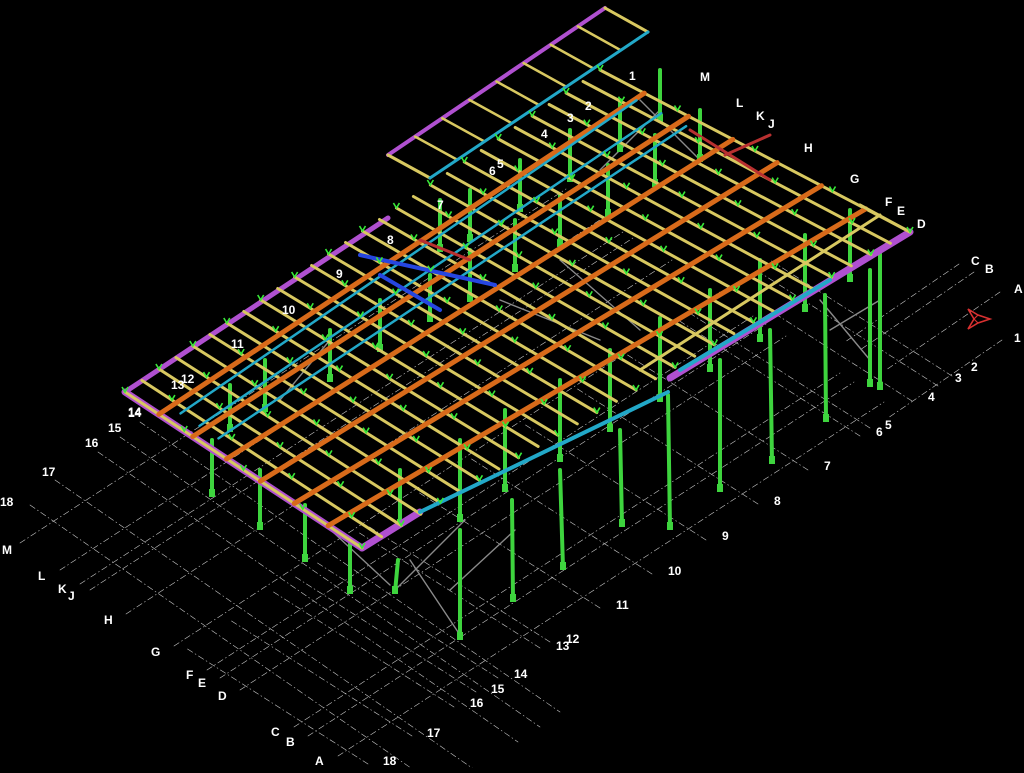 The image size is (1024, 773). What do you see at coordinates (739, 103) in the screenshot?
I see `roof-label: L` at bounding box center [739, 103].